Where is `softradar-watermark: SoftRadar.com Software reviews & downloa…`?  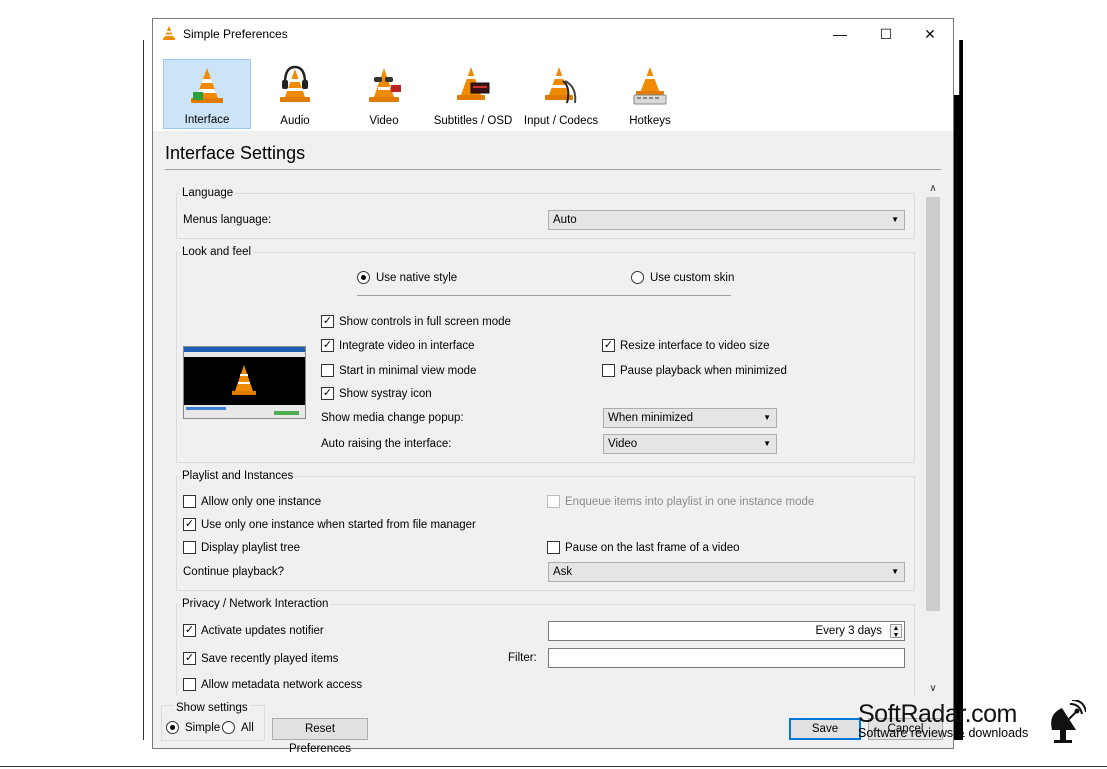
softradar-watermark: SoftRadar.com Software reviews & downloa… is located at coordinates (943, 720).